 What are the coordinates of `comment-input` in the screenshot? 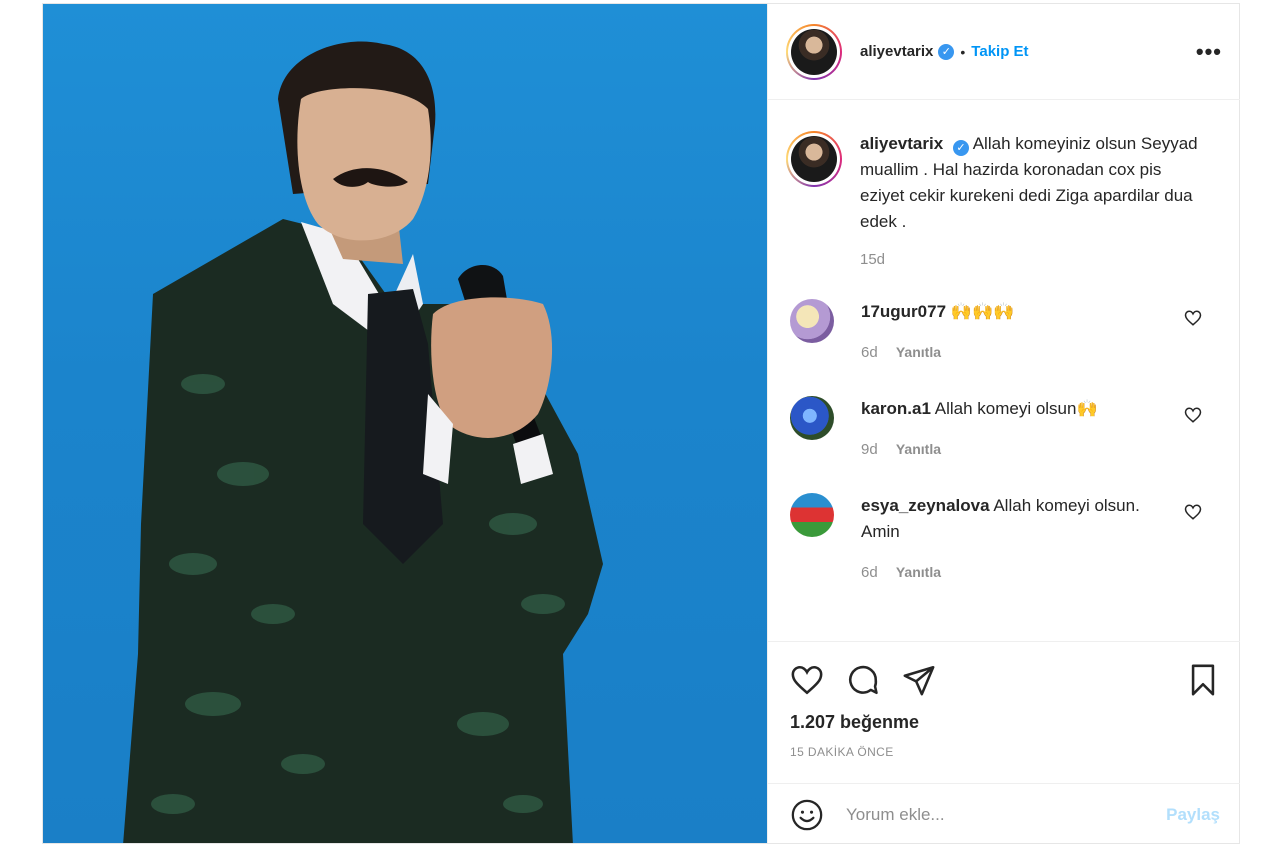 It's located at (1006, 814).